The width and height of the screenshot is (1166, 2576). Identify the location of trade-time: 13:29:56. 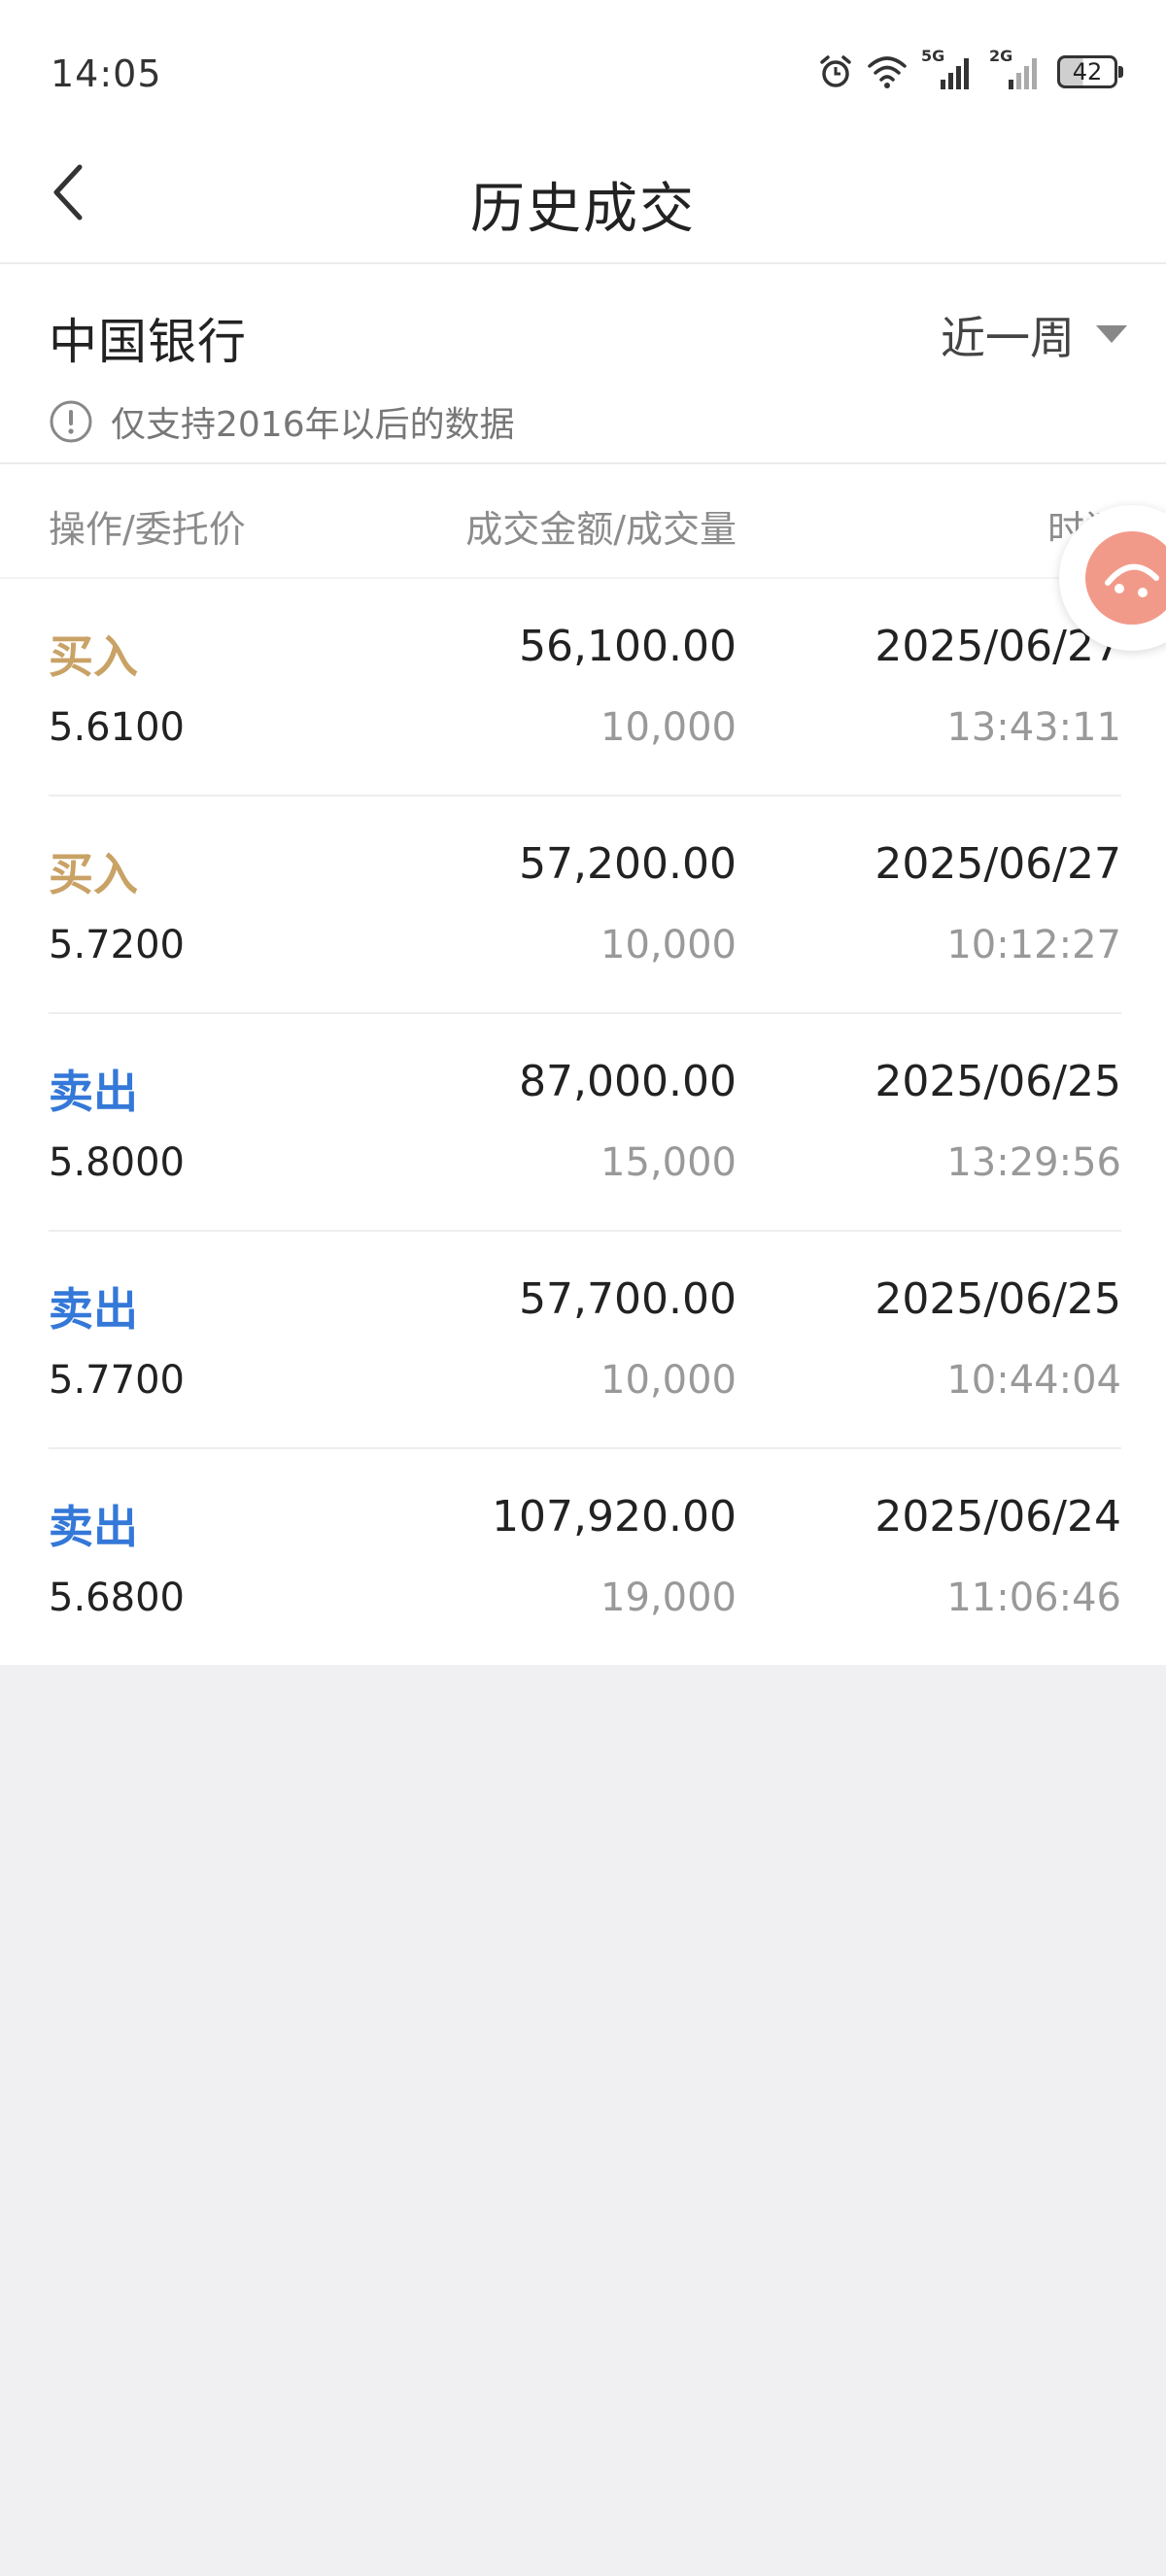
(1033, 1162).